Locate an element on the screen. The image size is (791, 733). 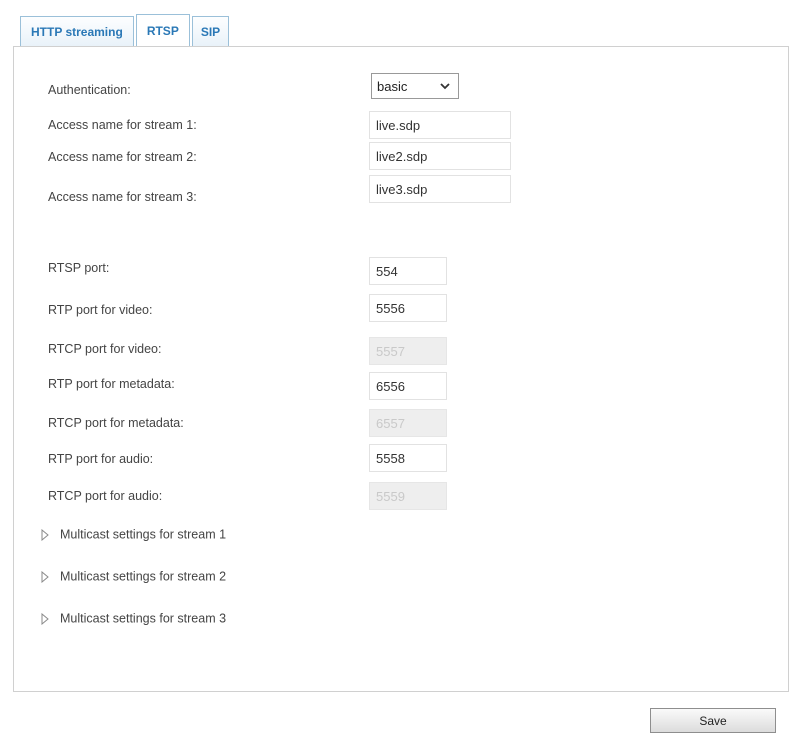
multicast-stream2-label: Multicast settings for stream 2 is located at coordinates (143, 576).